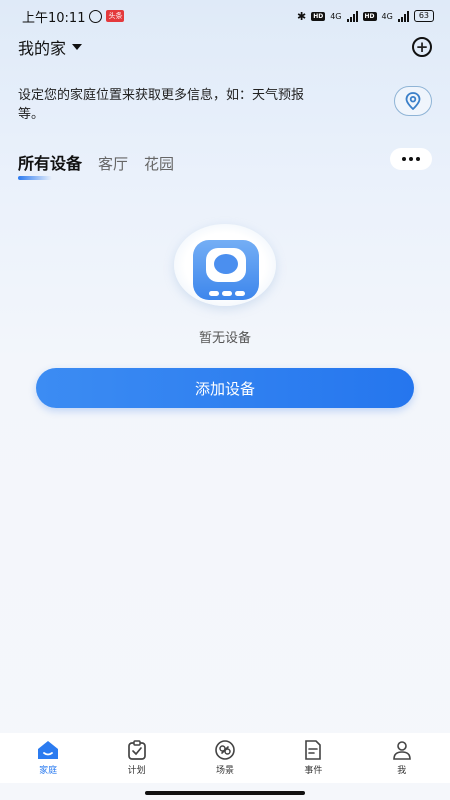 Image resolution: width=450 pixels, height=800 pixels. I want to click on tab-all-devices: 所有设备, so click(50, 165).